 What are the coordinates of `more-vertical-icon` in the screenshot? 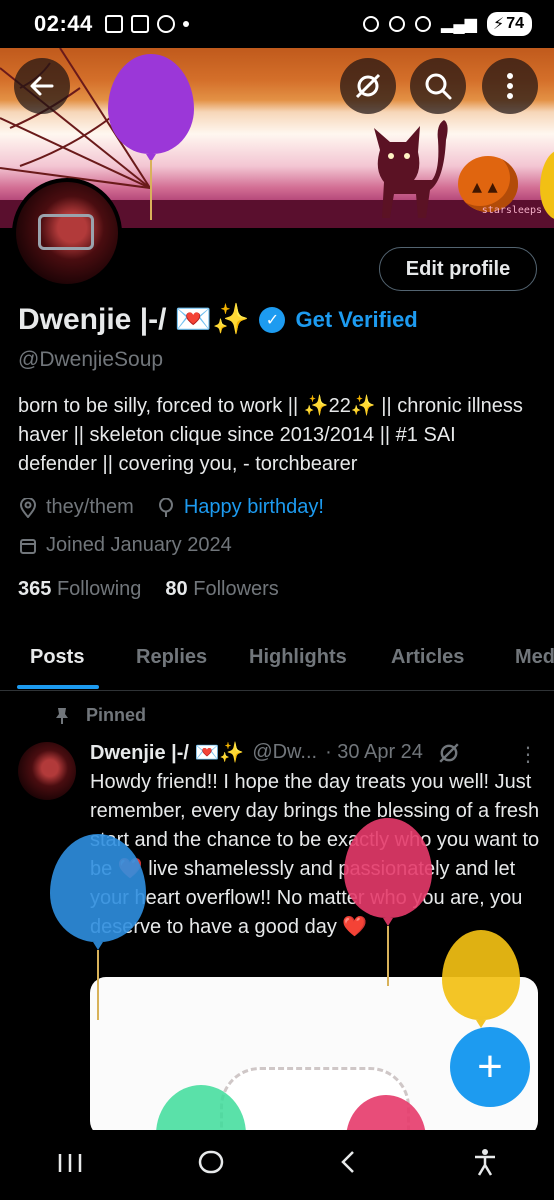 It's located at (510, 86).